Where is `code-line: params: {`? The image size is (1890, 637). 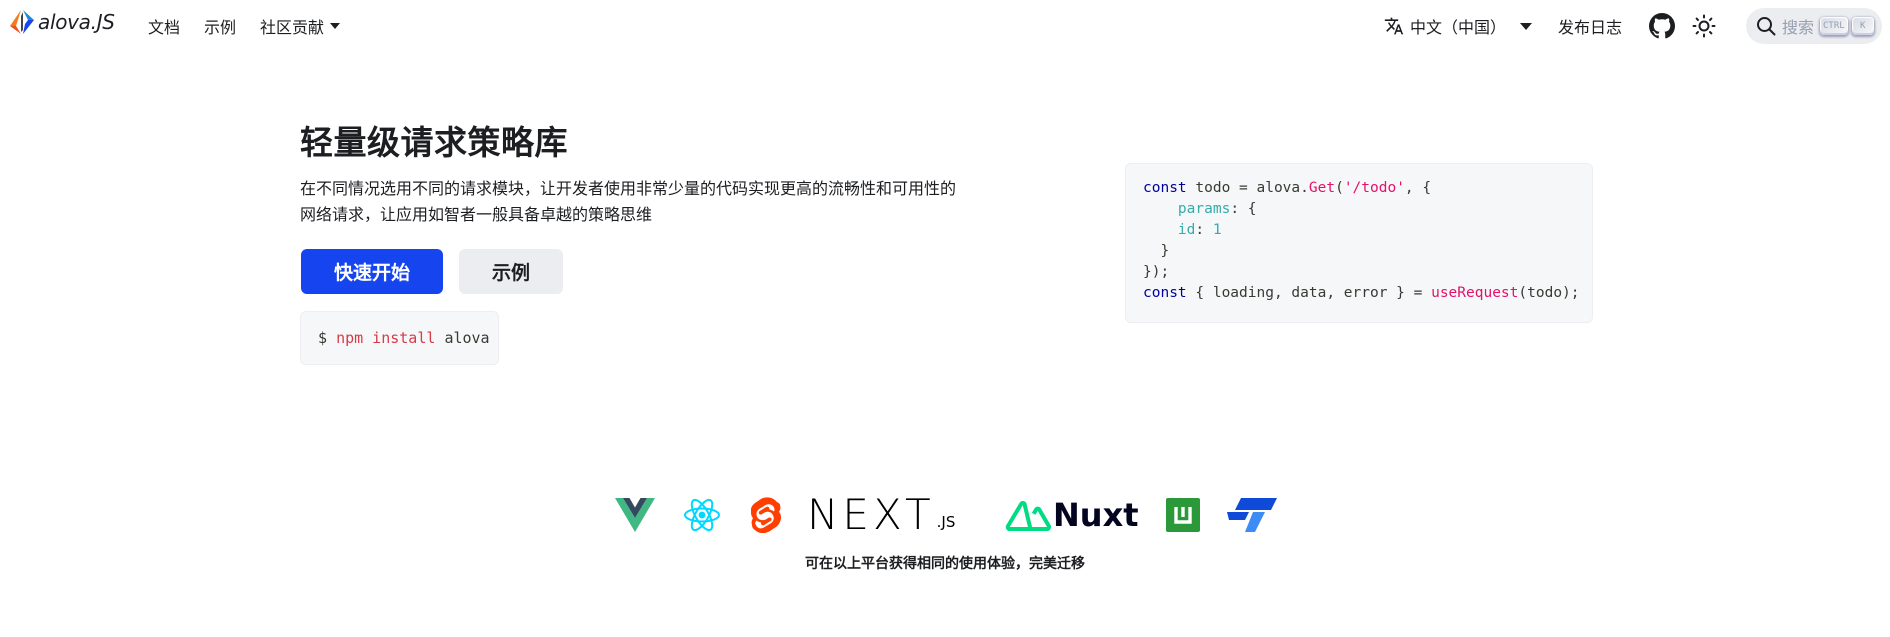
code-line: params: { is located at coordinates (1359, 209).